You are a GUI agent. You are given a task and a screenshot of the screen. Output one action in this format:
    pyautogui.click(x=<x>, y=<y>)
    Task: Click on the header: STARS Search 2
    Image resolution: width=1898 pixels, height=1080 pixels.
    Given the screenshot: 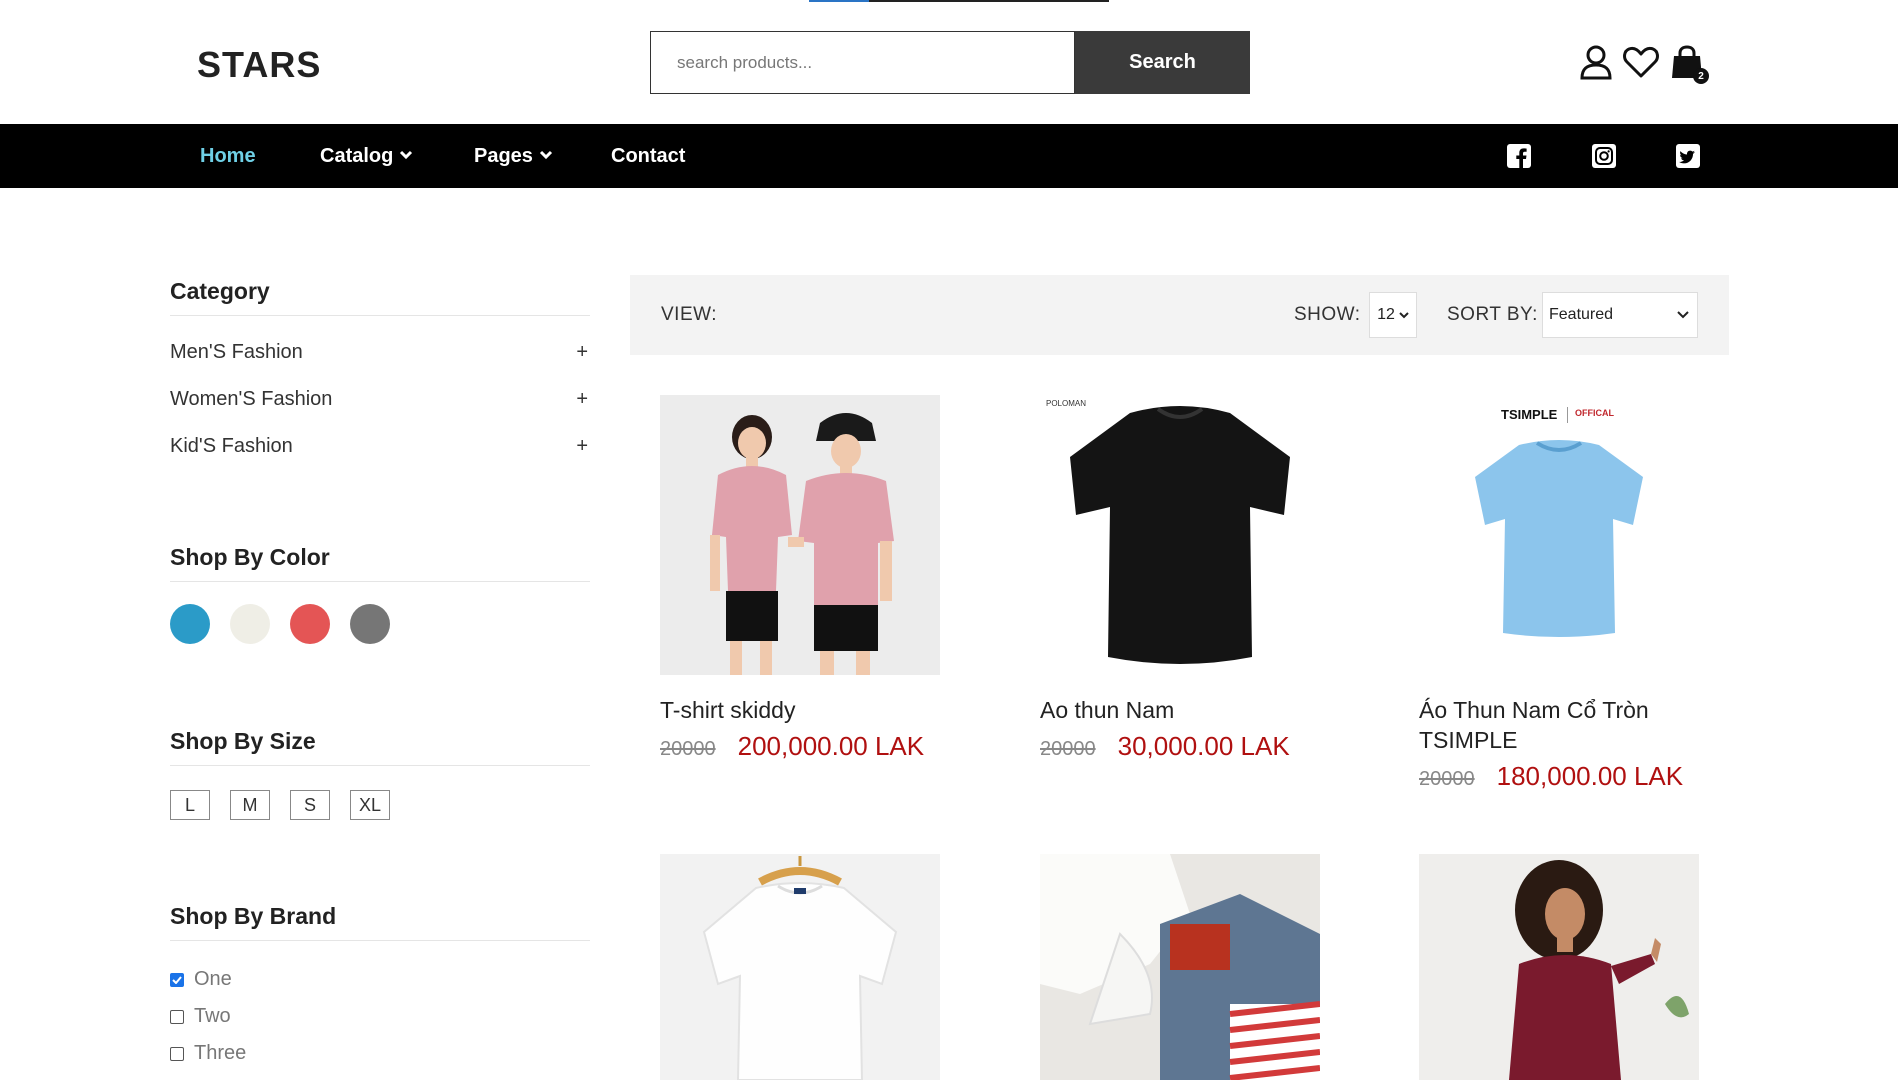 What is the action you would take?
    pyautogui.click(x=949, y=62)
    